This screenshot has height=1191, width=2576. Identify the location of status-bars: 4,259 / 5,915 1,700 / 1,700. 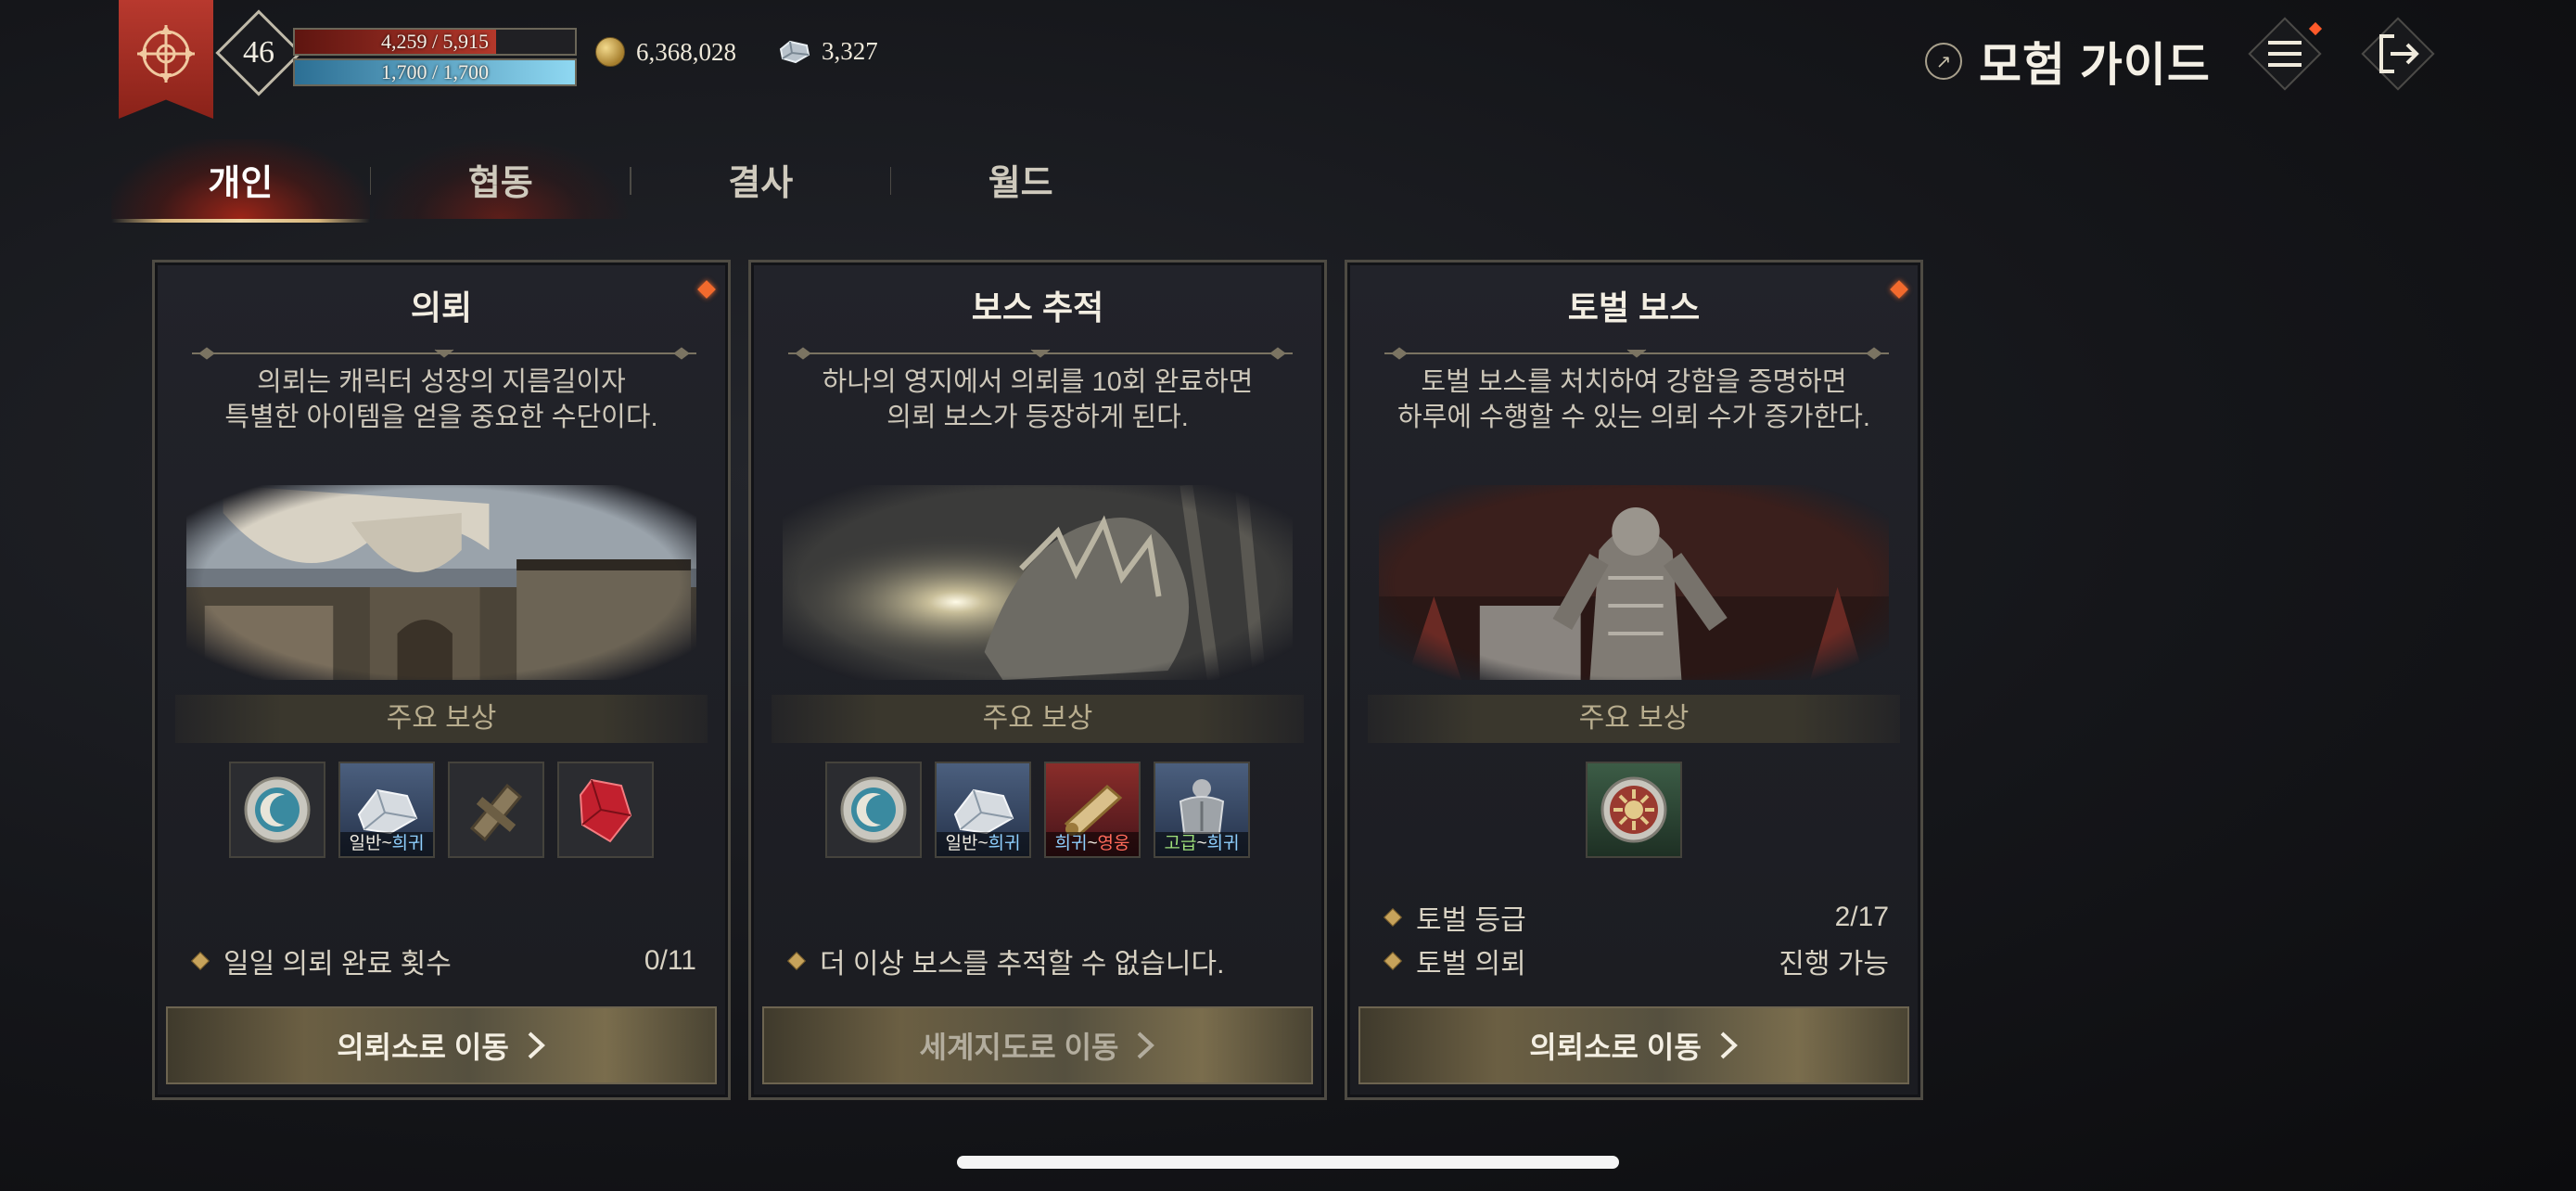
(435, 59).